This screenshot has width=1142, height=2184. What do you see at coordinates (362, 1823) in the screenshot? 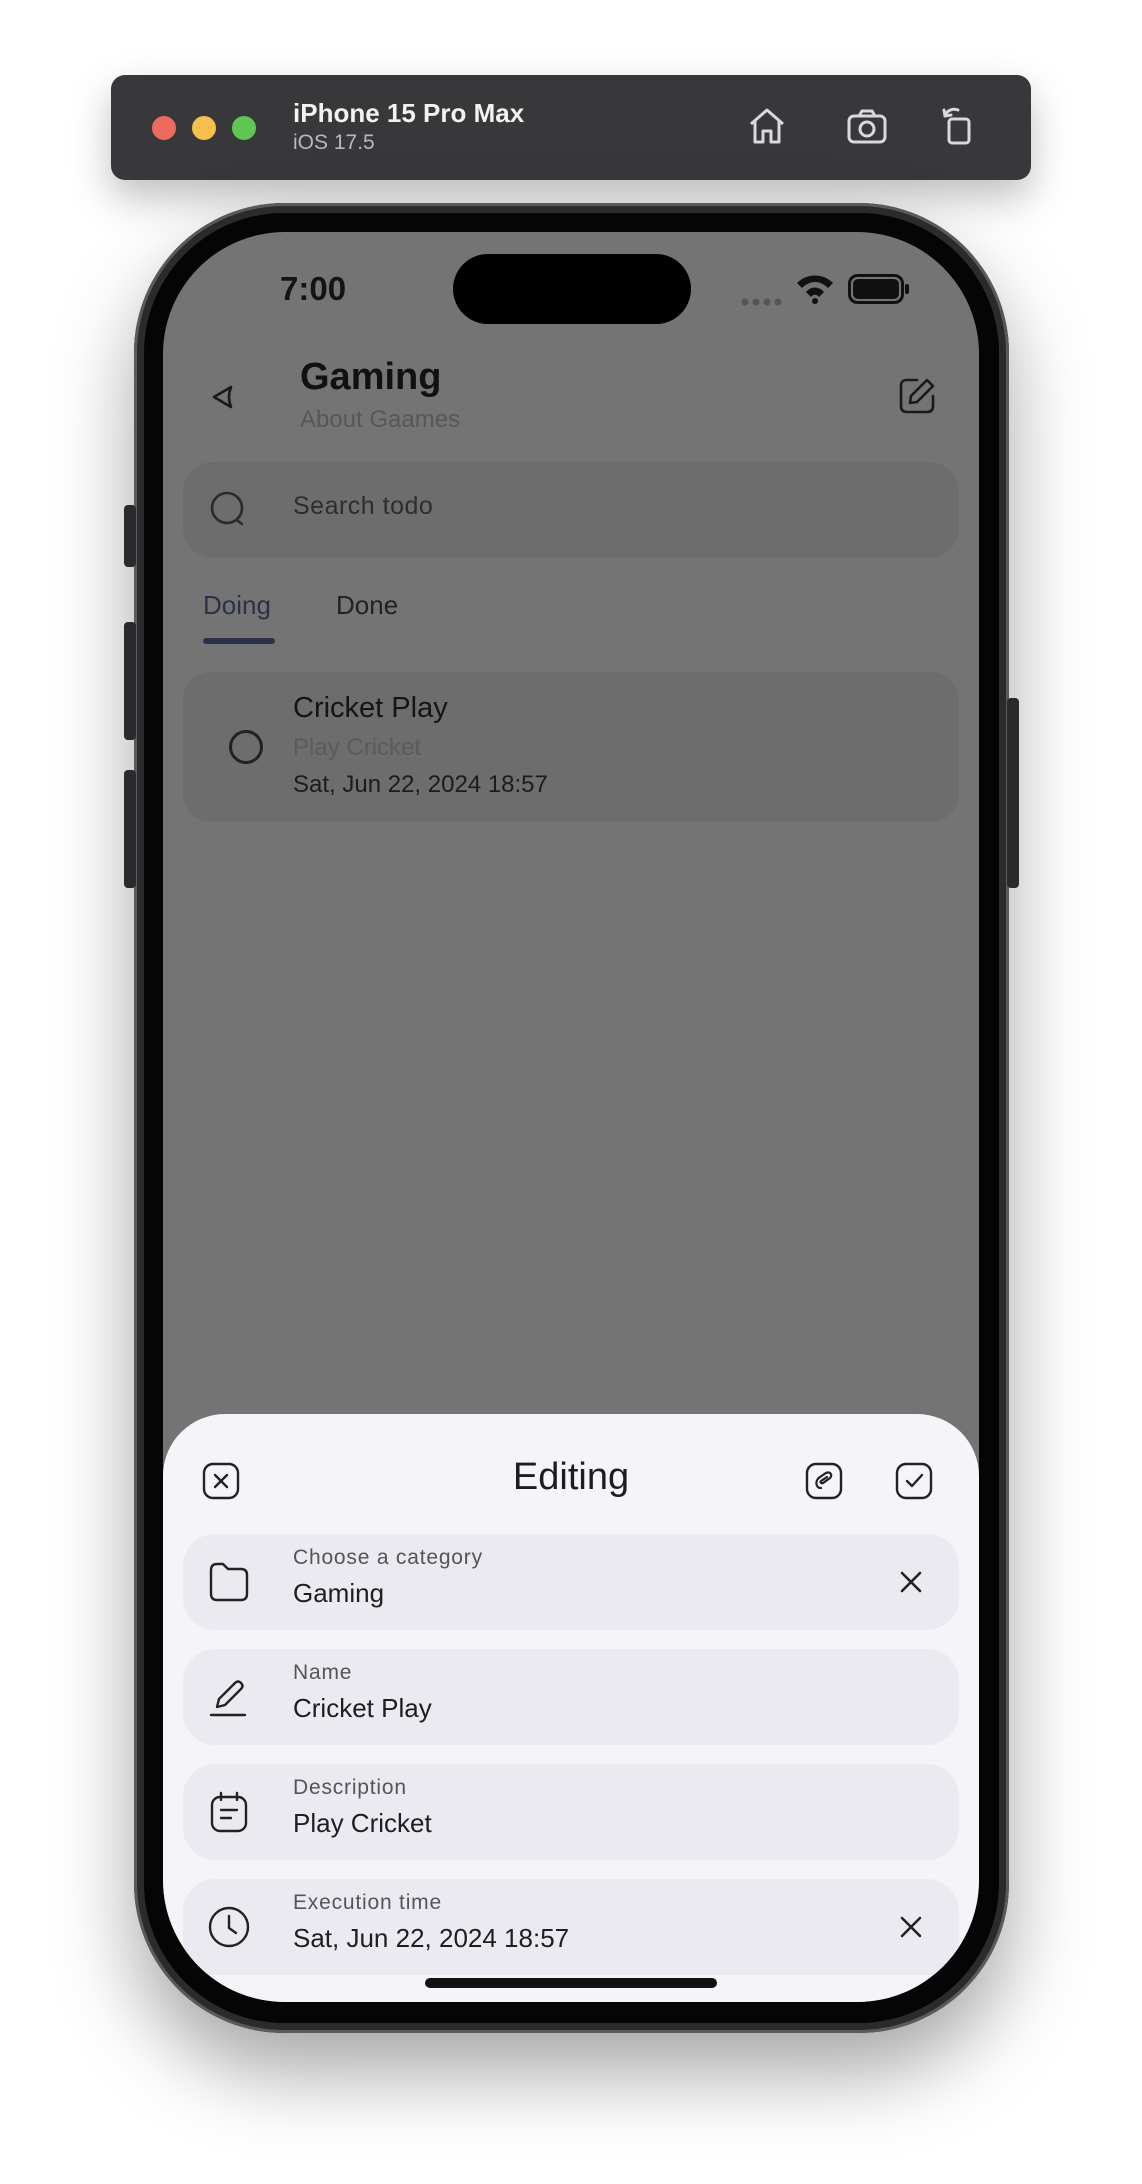
I see `description-value: Play Cricket` at bounding box center [362, 1823].